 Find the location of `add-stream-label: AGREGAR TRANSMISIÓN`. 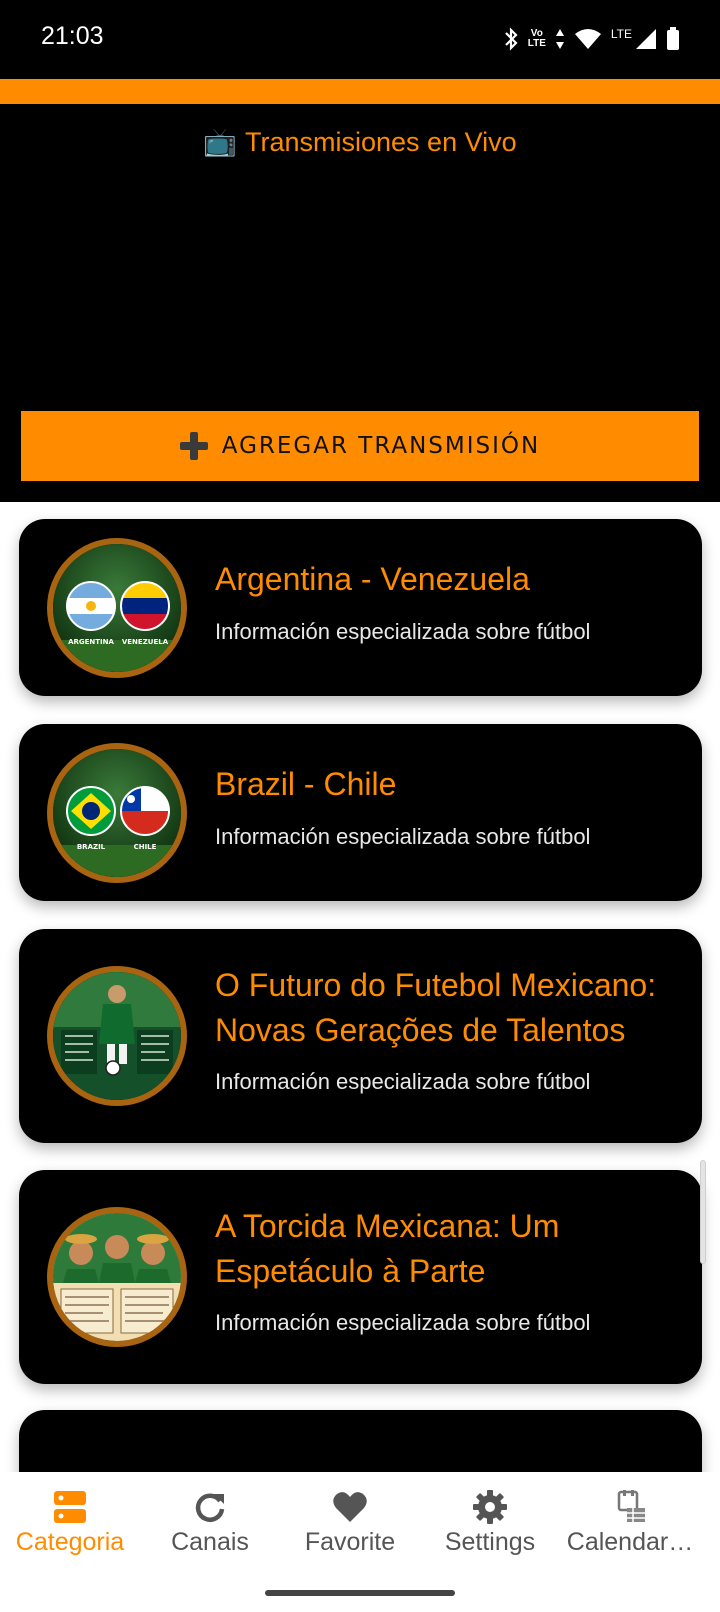

add-stream-label: AGREGAR TRANSMISIÓN is located at coordinates (381, 446).